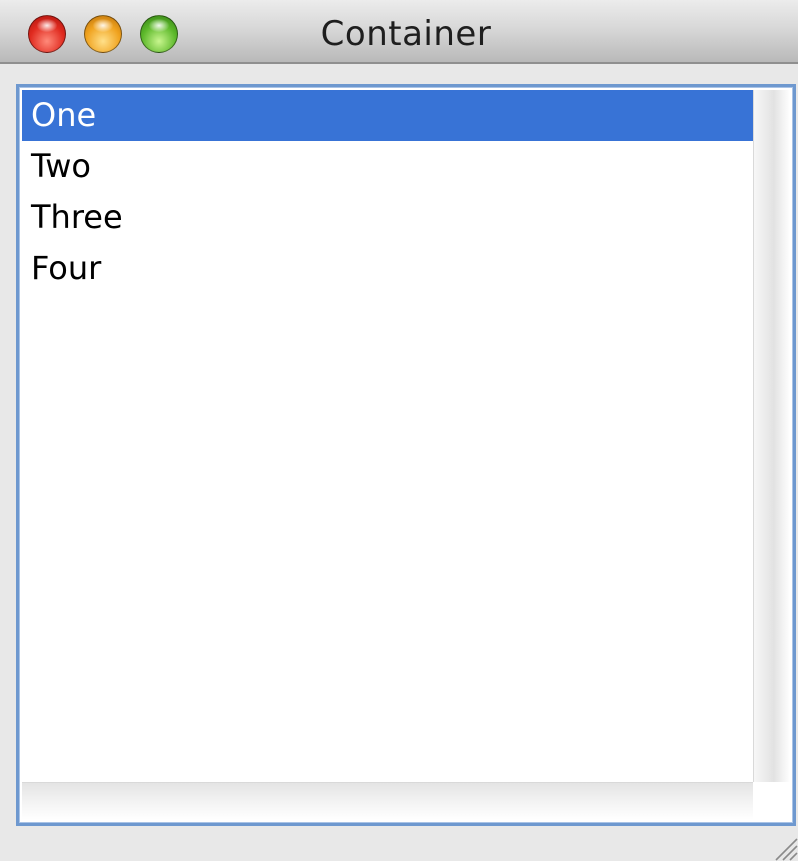 The image size is (798, 861). What do you see at coordinates (389, 801) in the screenshot?
I see `horizontal-scrollbar` at bounding box center [389, 801].